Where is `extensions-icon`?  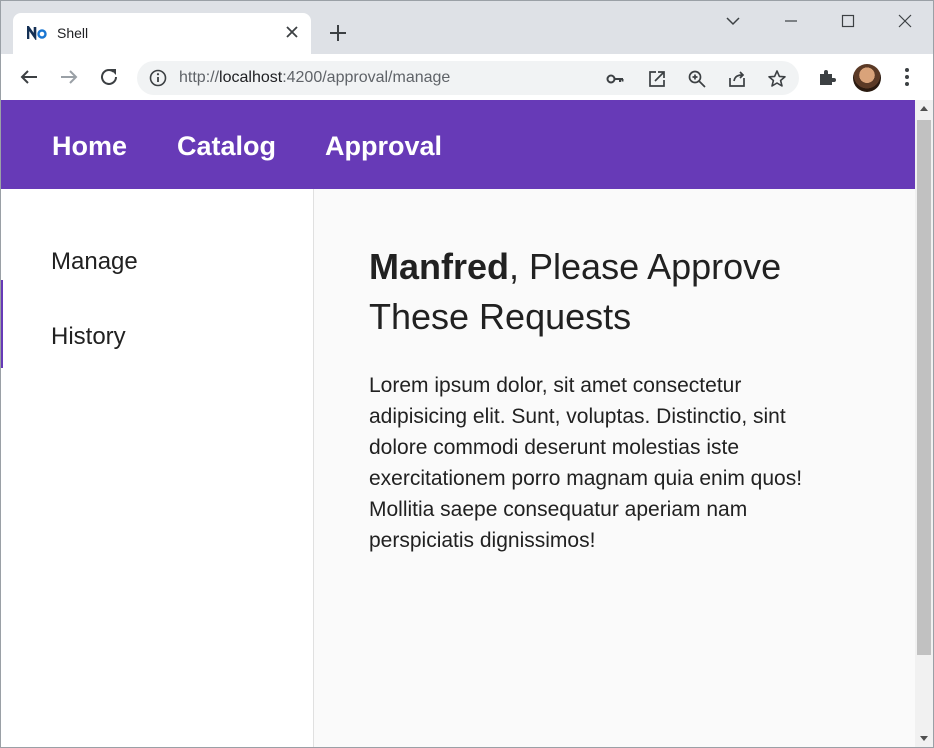 extensions-icon is located at coordinates (827, 77).